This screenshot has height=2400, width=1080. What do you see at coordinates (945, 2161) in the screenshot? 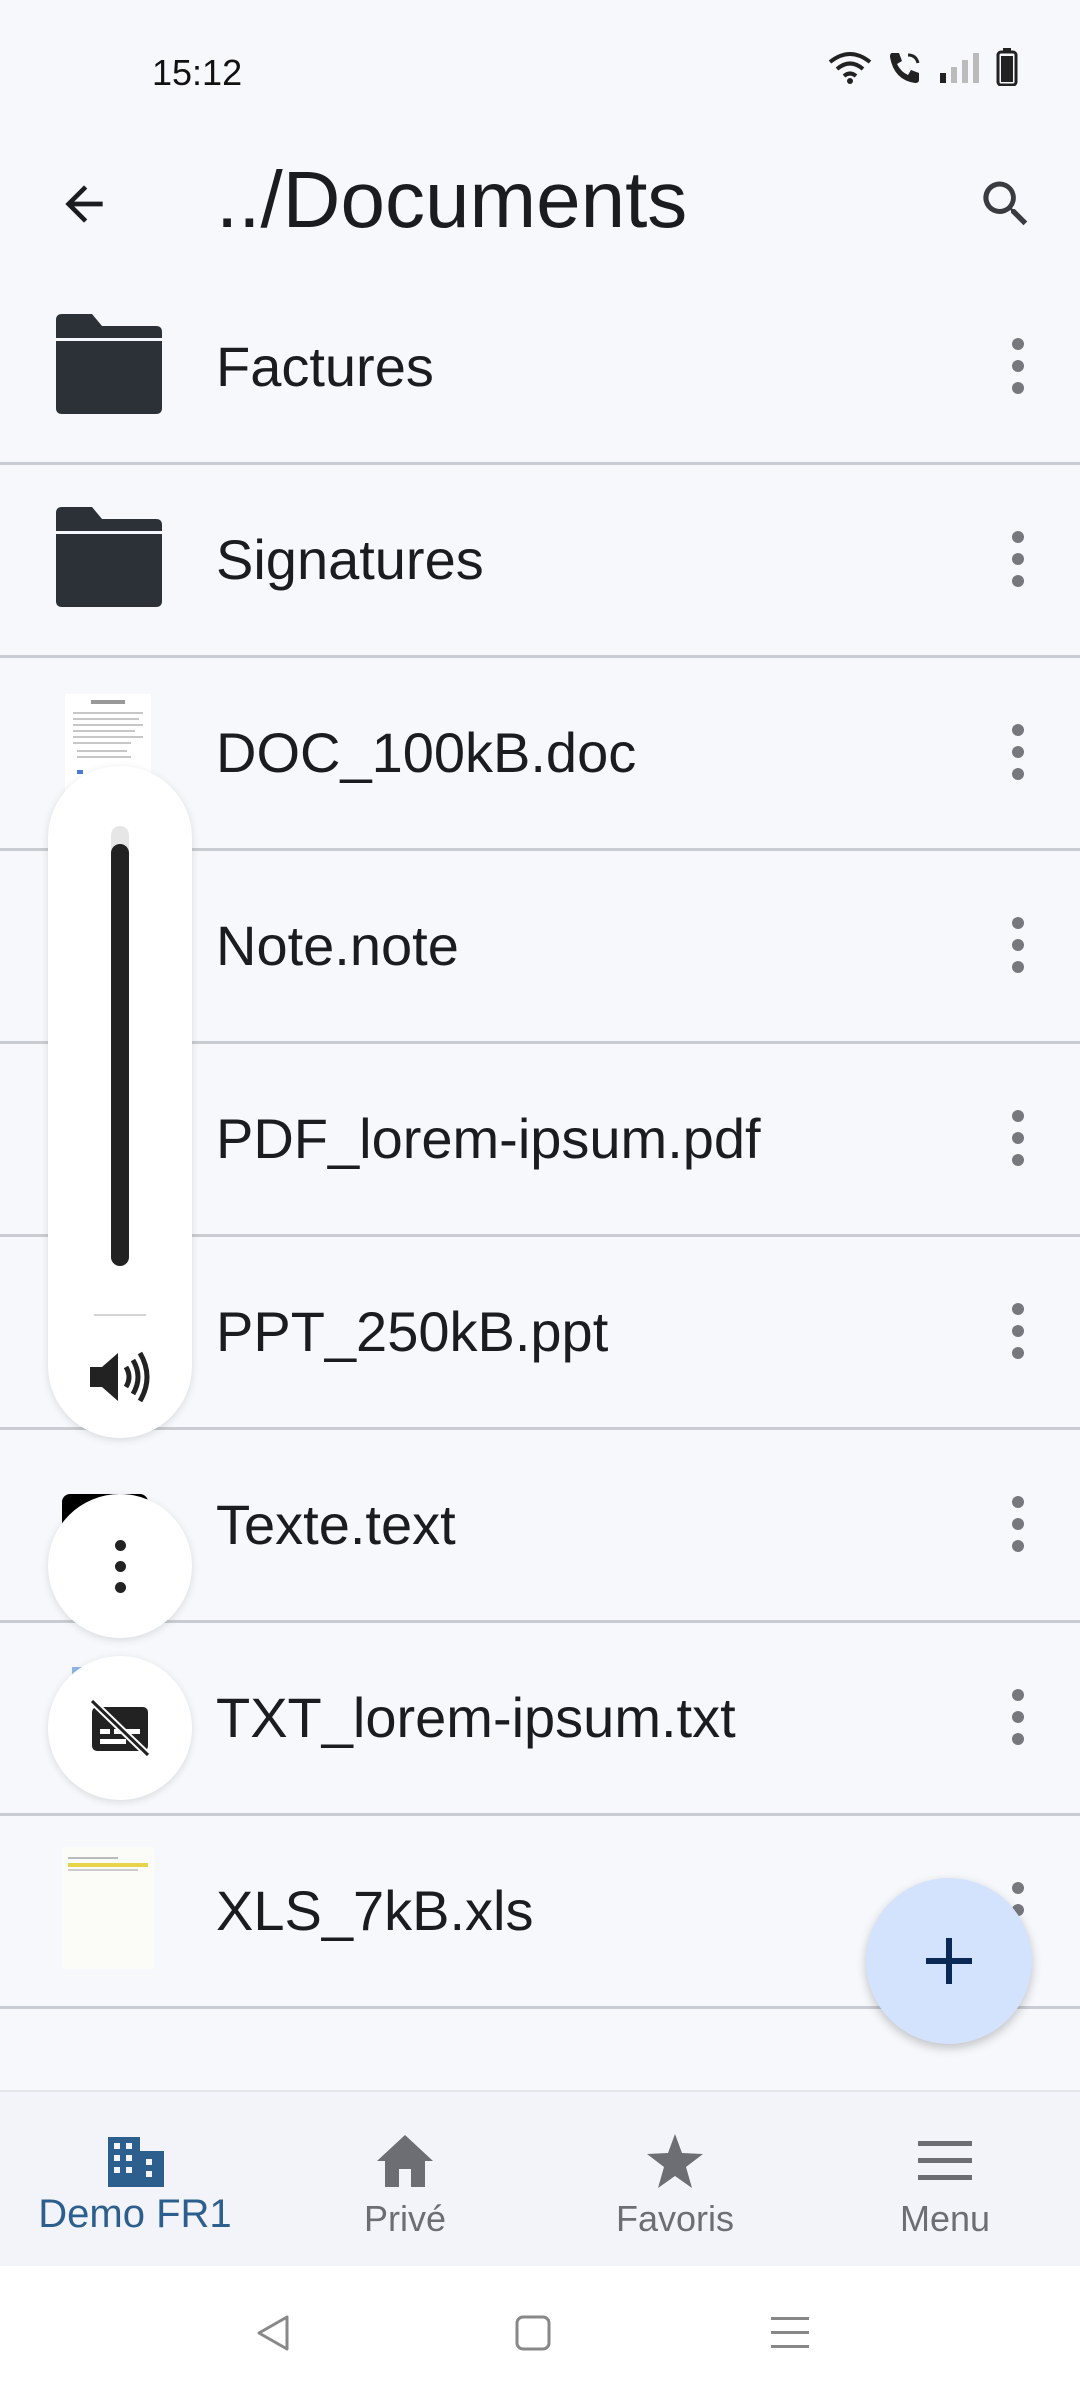
I see `menu-icon` at bounding box center [945, 2161].